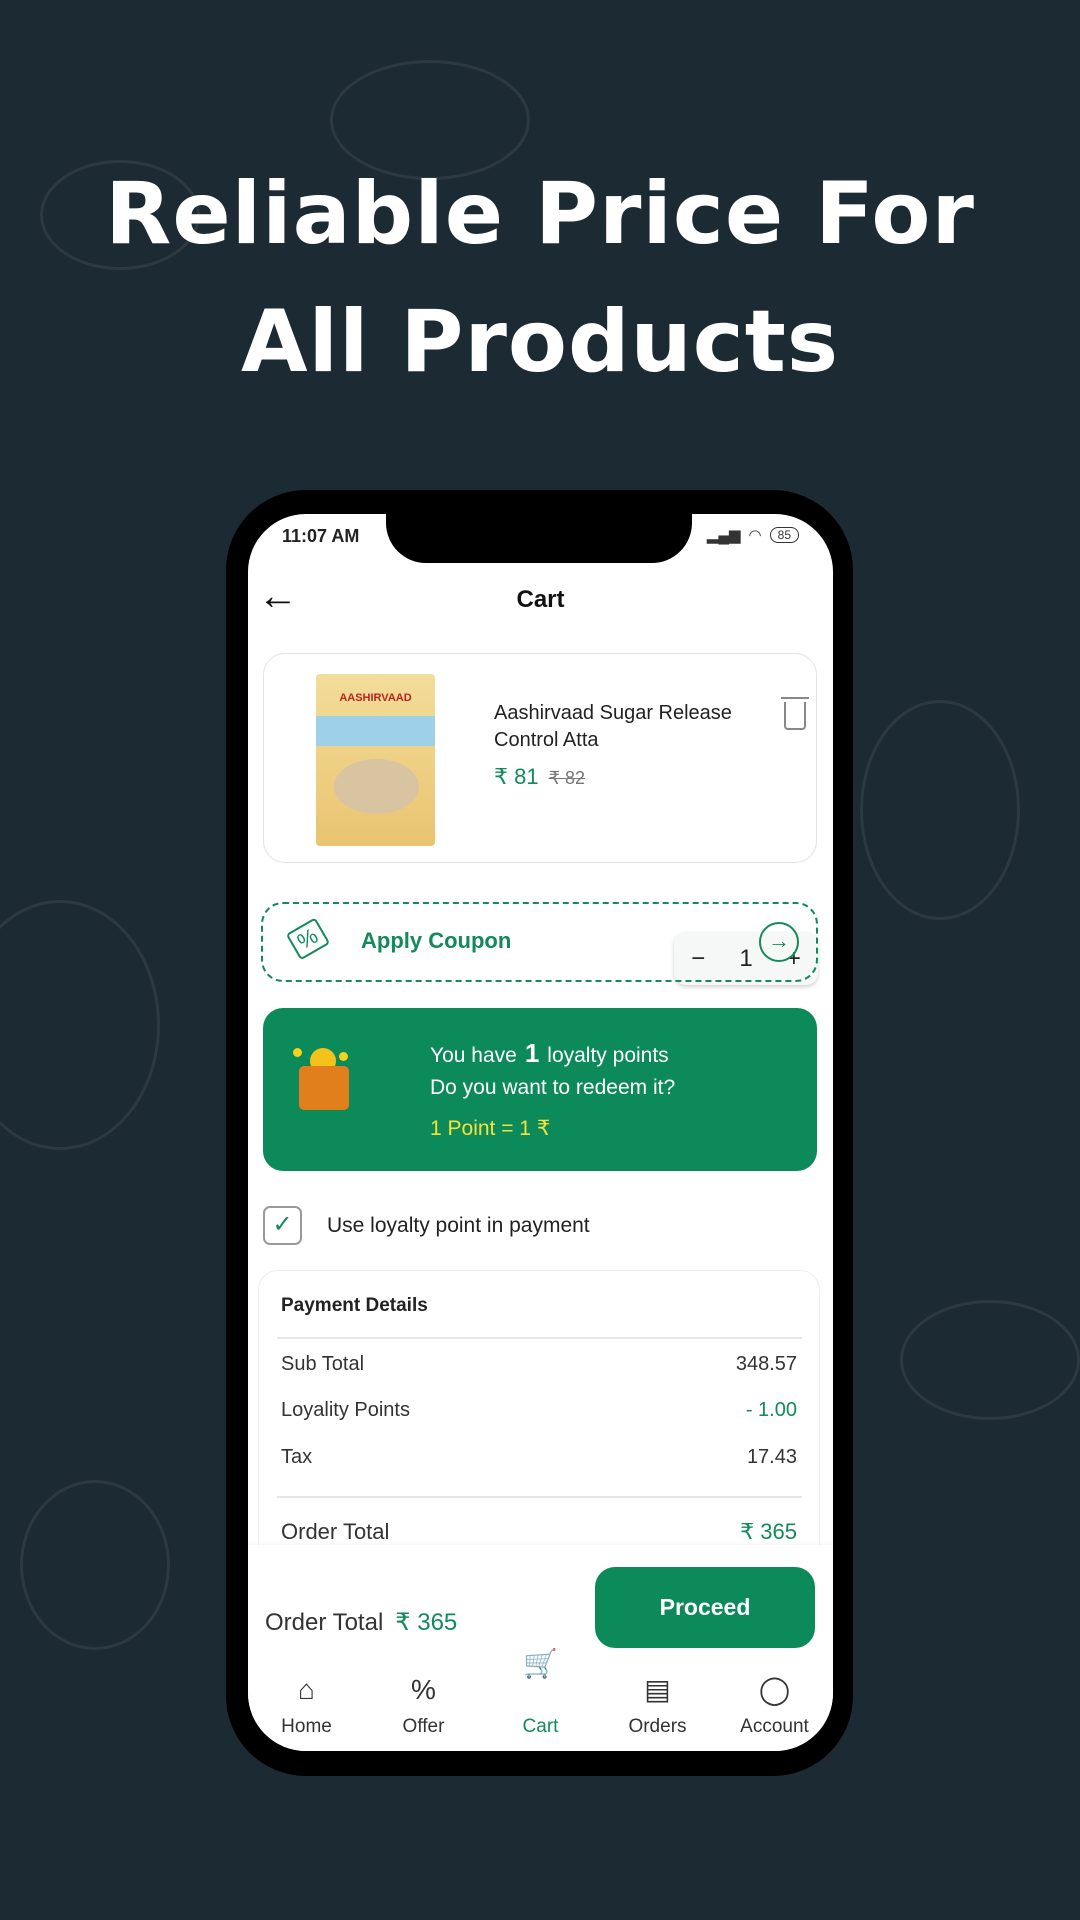 The height and width of the screenshot is (1920, 1080). Describe the element at coordinates (490, 1128) in the screenshot. I see `point-rate: 1 Point = 1 ₹` at that location.